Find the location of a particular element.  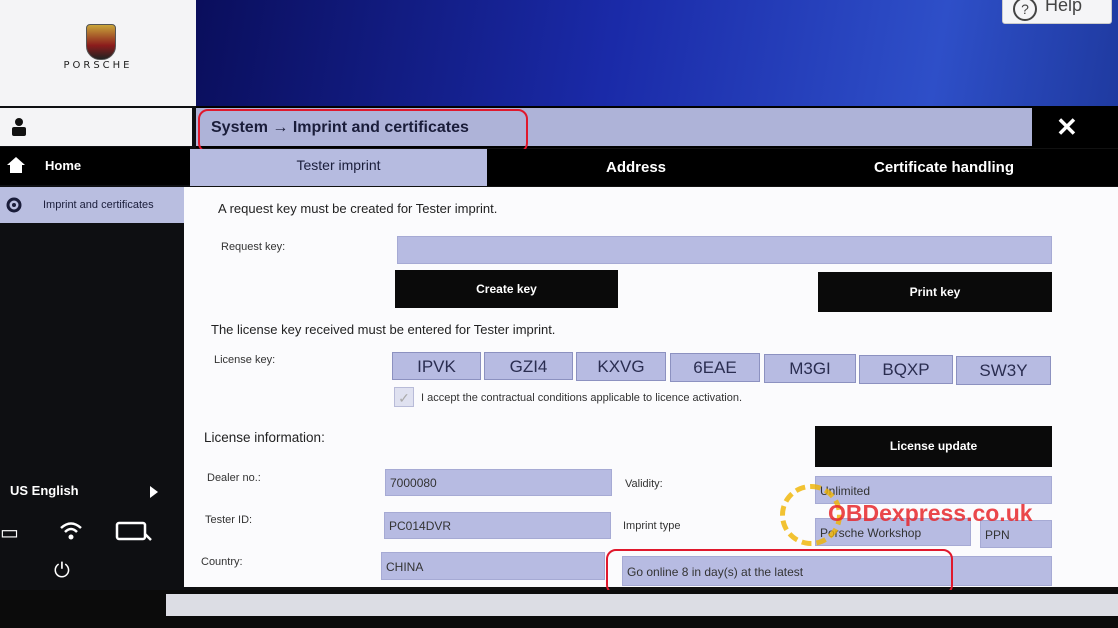

license-key-segment: IPVK is located at coordinates (436, 366).